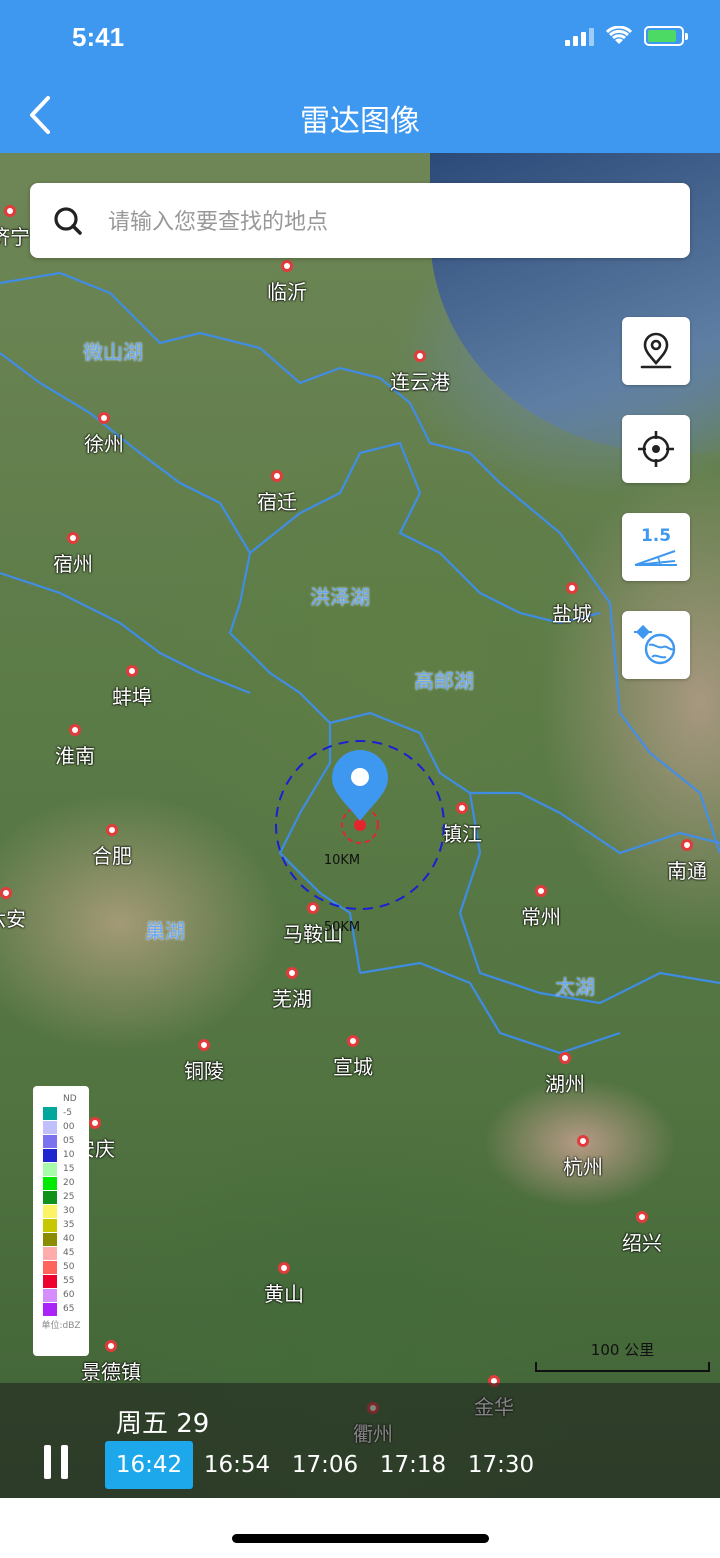  Describe the element at coordinates (579, 36) in the screenshot. I see `cellular-signal-icon` at that location.